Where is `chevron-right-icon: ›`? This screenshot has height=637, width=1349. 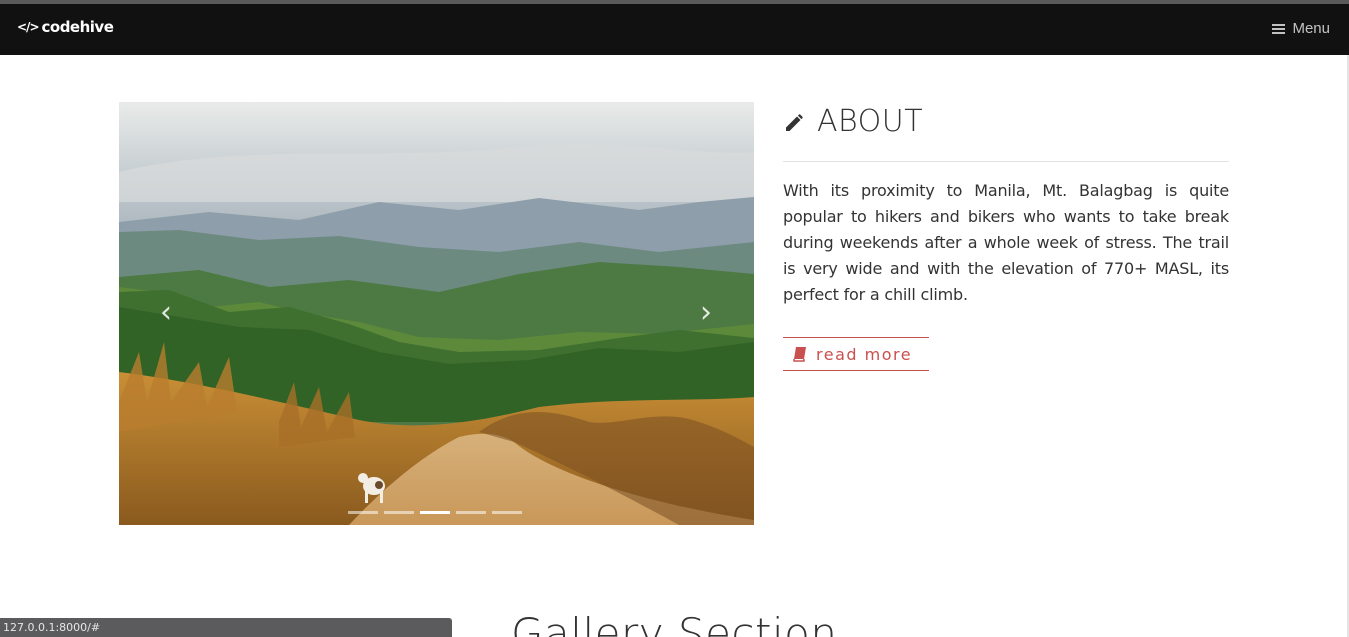
chevron-right-icon: › is located at coordinates (706, 312).